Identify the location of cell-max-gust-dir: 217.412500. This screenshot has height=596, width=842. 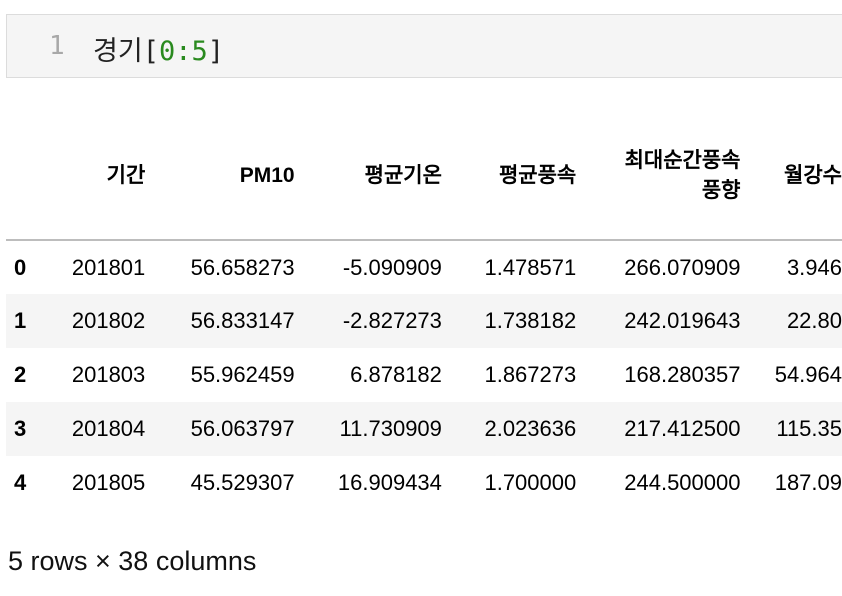
(682, 428).